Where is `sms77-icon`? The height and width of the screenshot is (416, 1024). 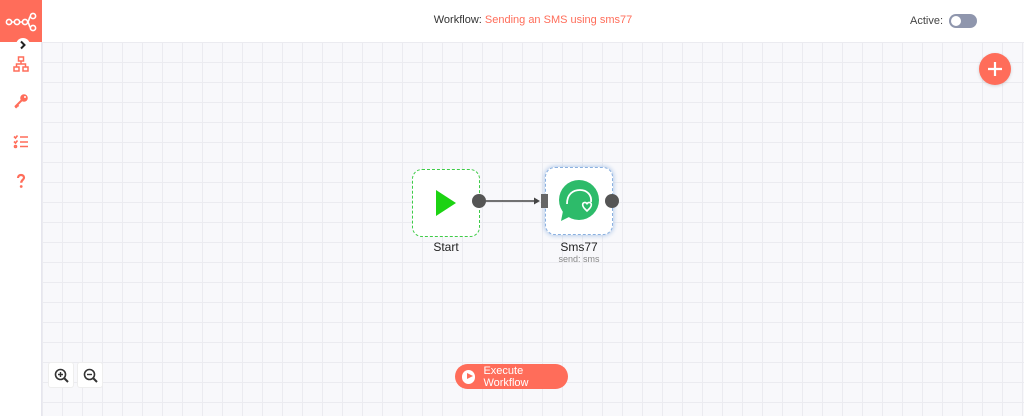
sms77-icon is located at coordinates (578, 200).